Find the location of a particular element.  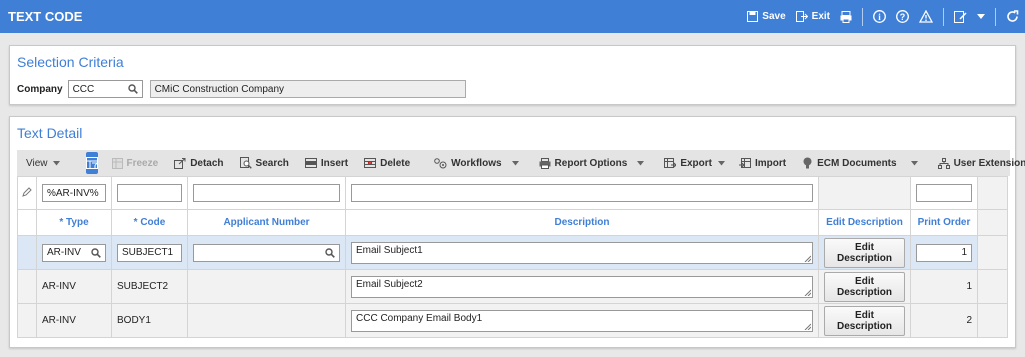

filter-type-input: %AR-INV% is located at coordinates (74, 193).